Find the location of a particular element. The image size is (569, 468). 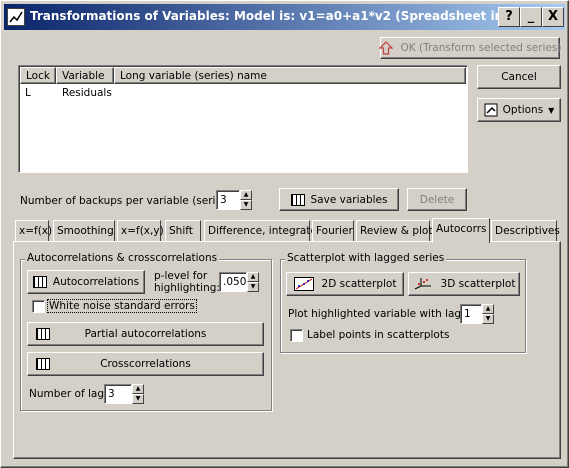

help-button: ? is located at coordinates (509, 17).